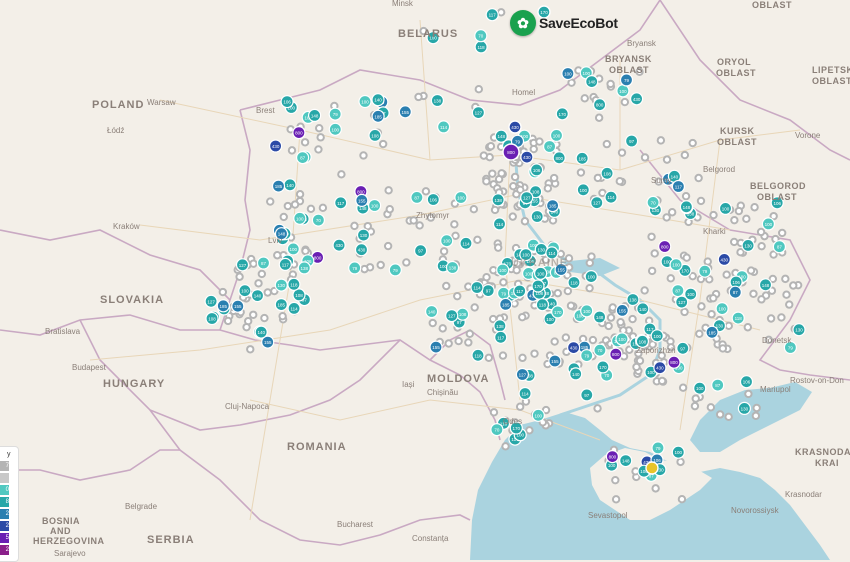 The height and width of the screenshot is (562, 850). What do you see at coordinates (501, 337) in the screenshot?
I see `aqi-sensor-marker: 117` at bounding box center [501, 337].